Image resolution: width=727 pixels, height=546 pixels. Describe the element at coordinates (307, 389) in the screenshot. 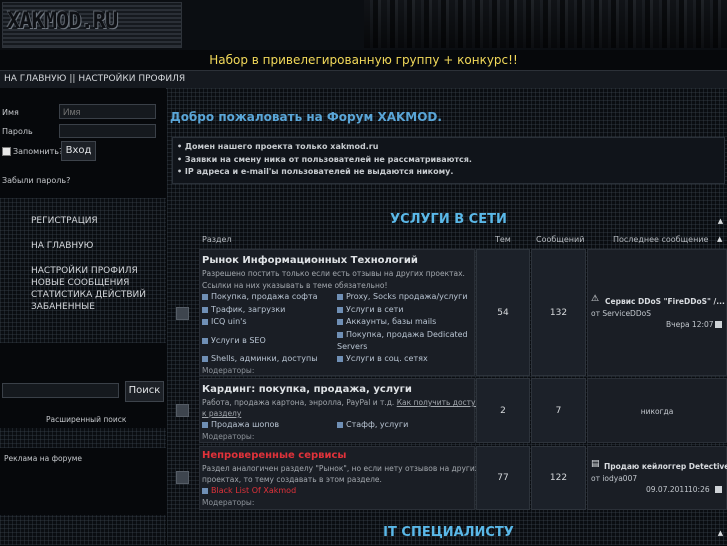

I see `forum-title: Кардинг: покупка, продажа, услуги` at that location.